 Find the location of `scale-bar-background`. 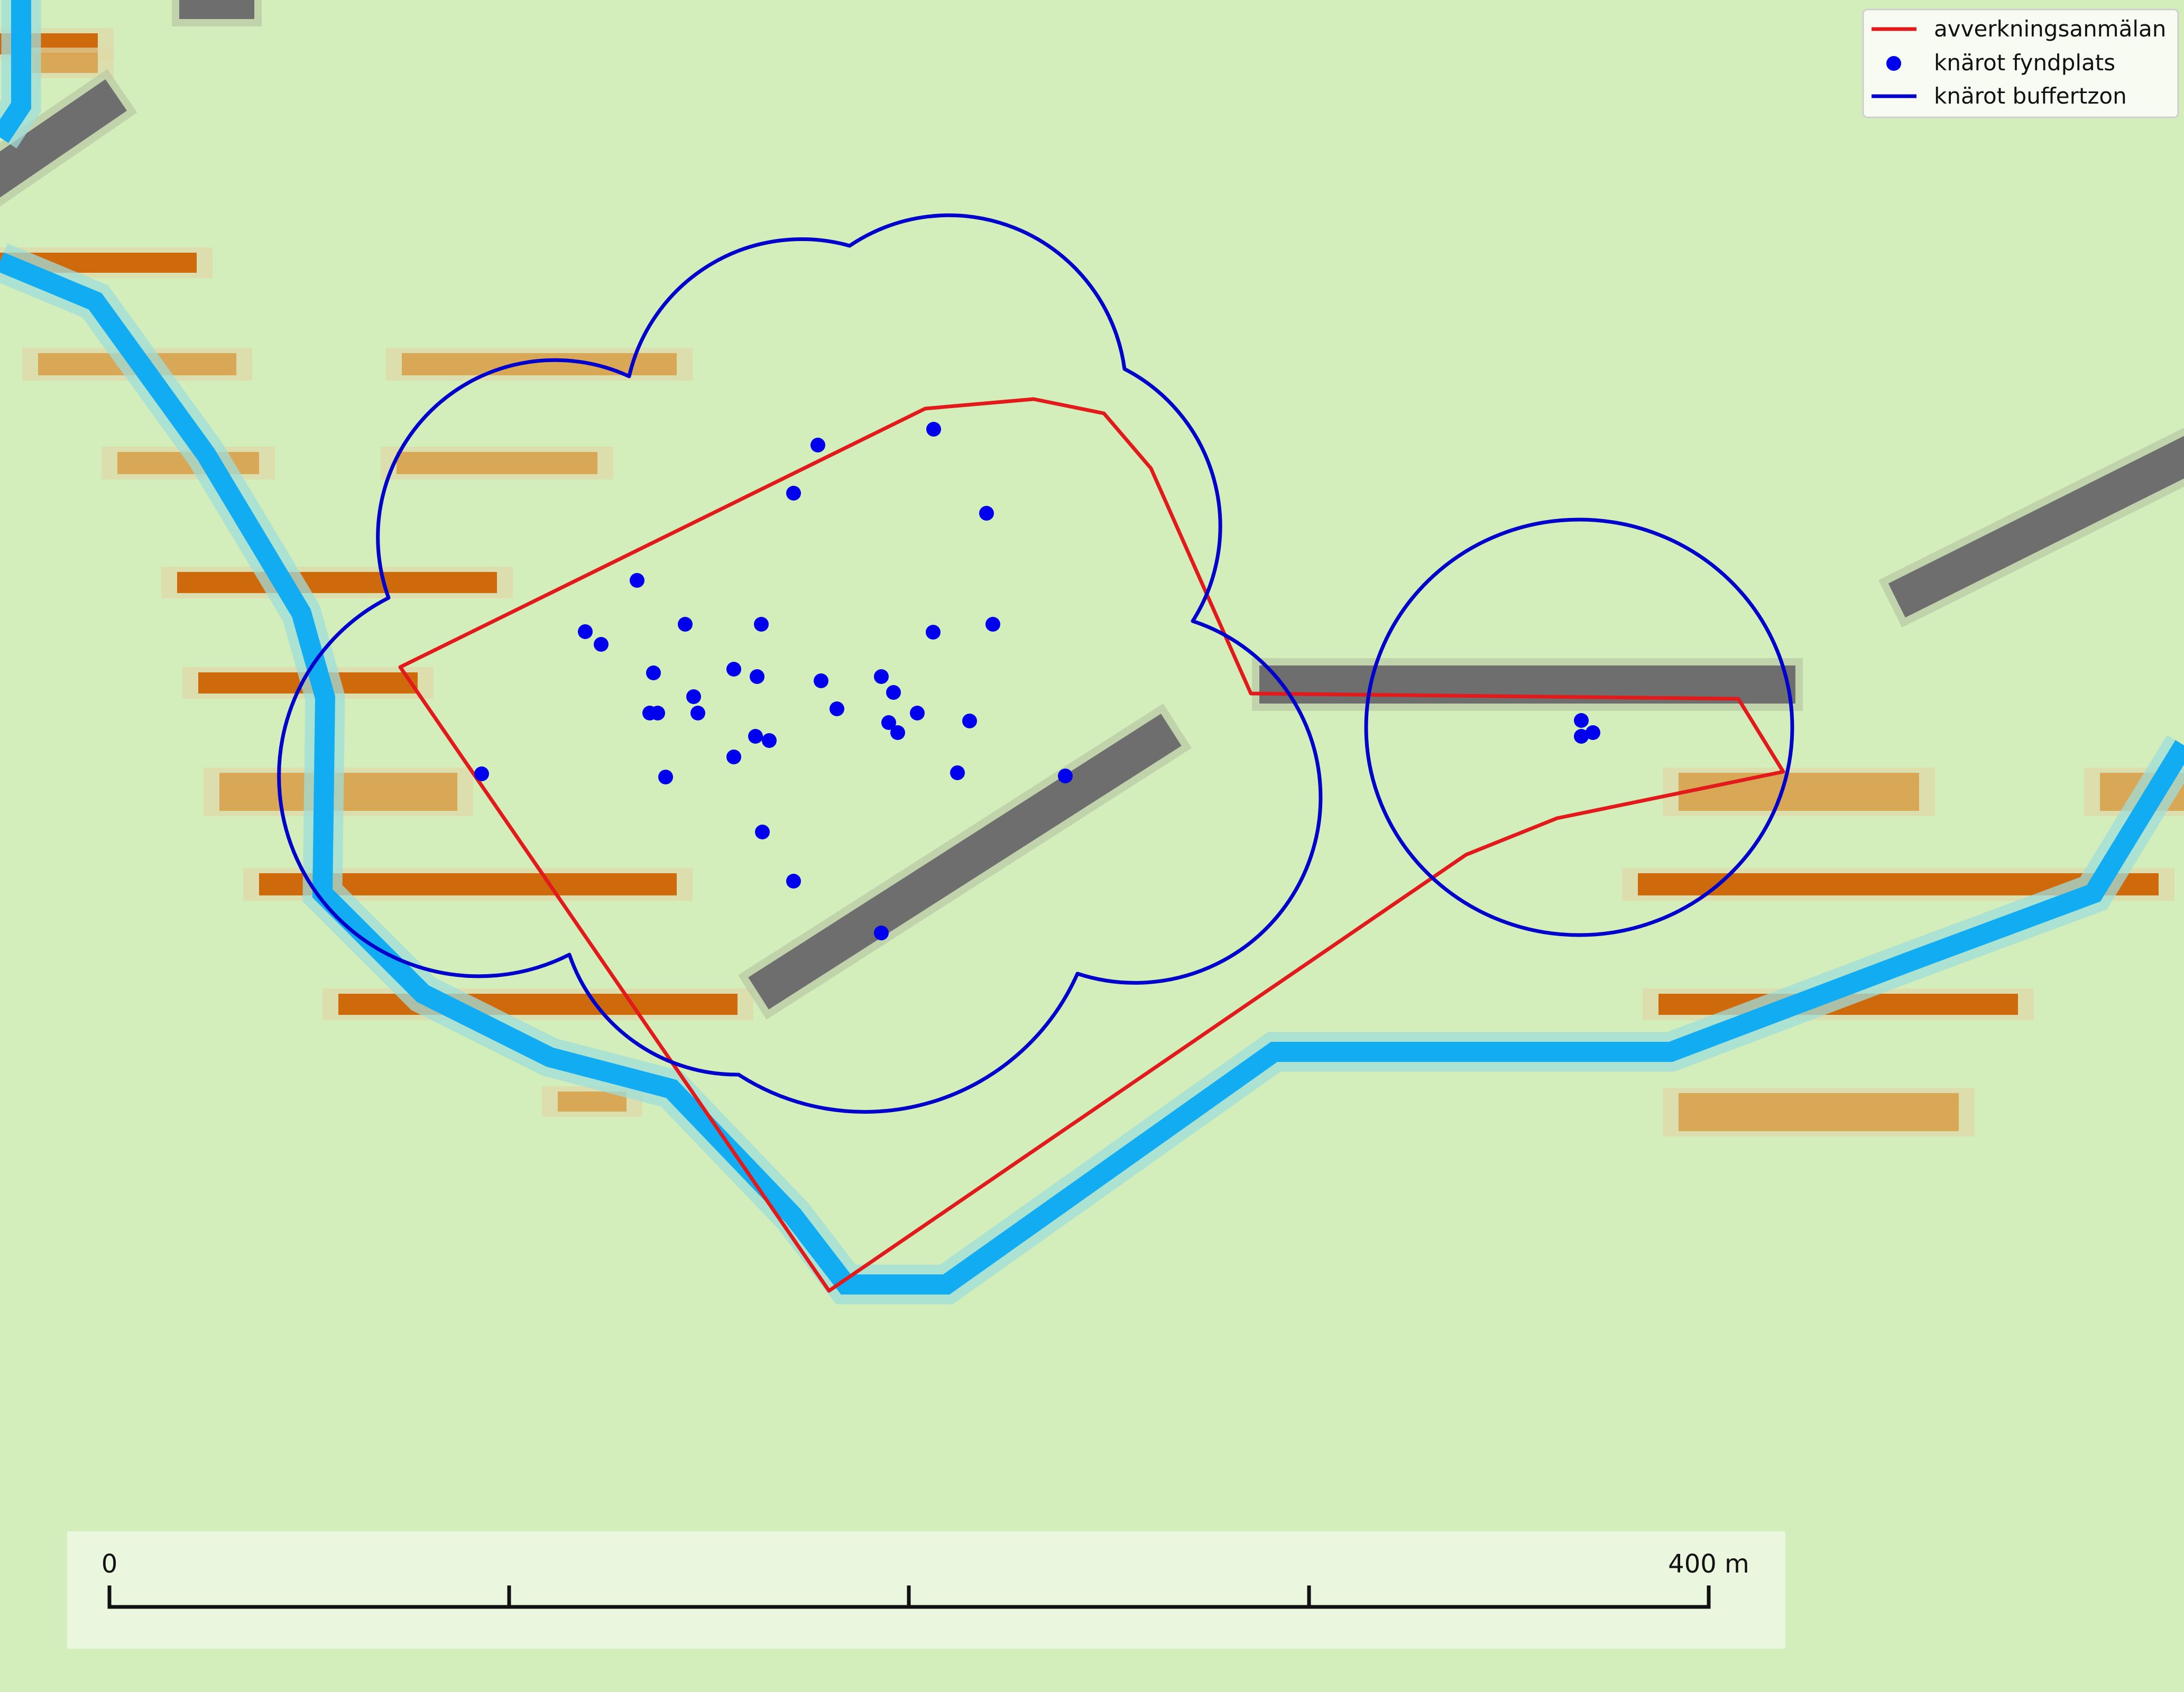

scale-bar-background is located at coordinates (926, 1590).